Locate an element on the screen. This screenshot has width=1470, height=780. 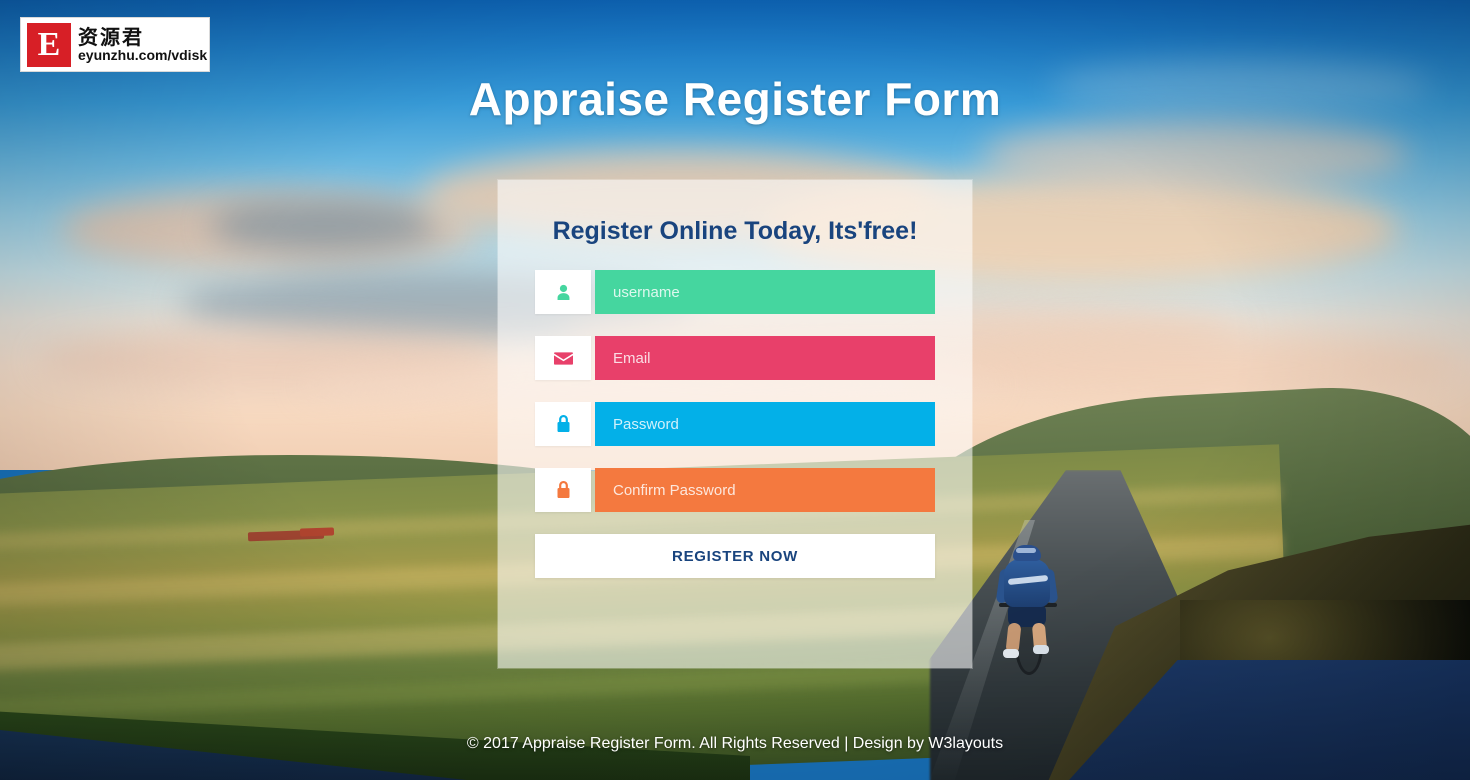
submit-row: REGISTER NOW is located at coordinates (735, 556).